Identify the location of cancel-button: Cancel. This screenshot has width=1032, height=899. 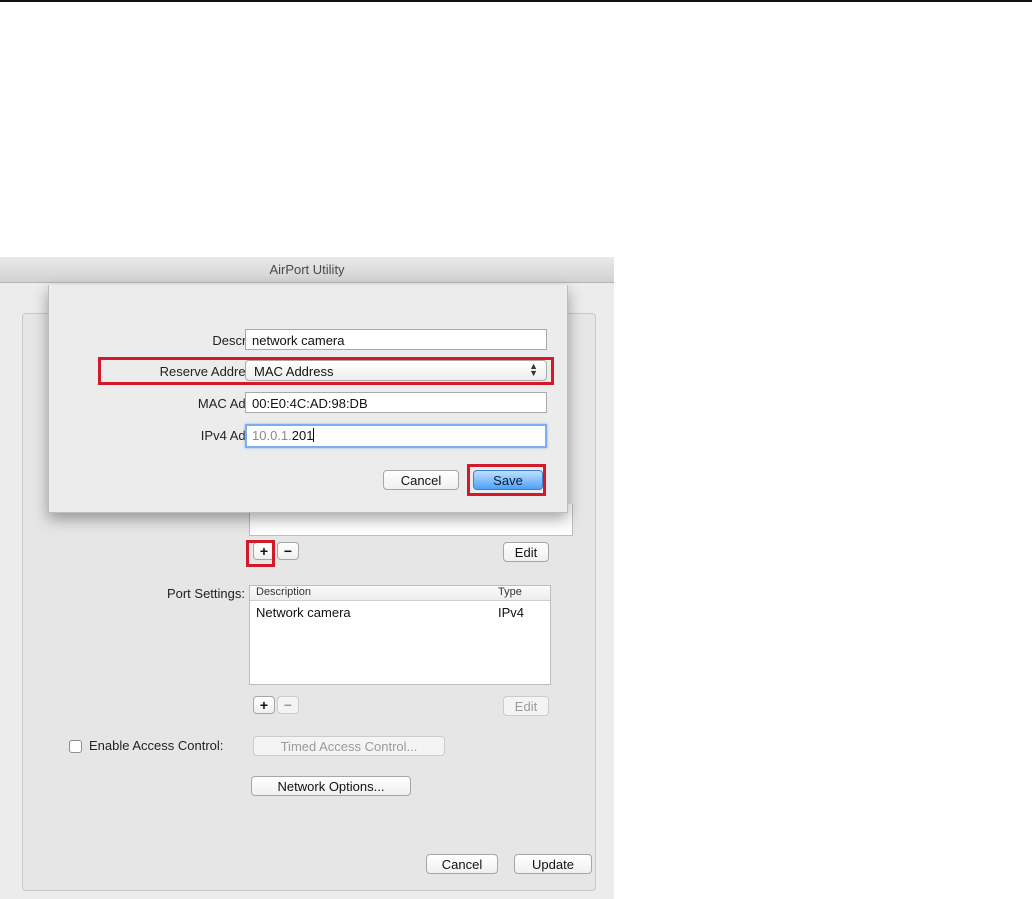
(462, 864).